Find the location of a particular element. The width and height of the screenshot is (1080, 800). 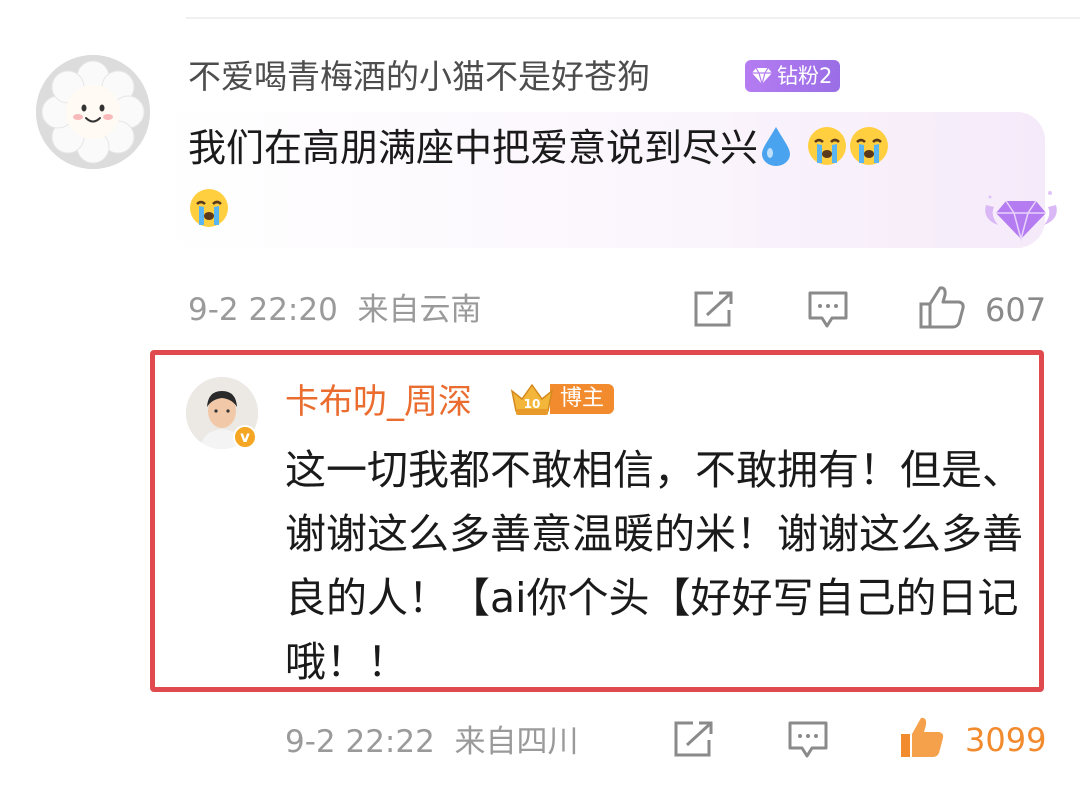

fan-badge: 钻粉2 is located at coordinates (793, 76).